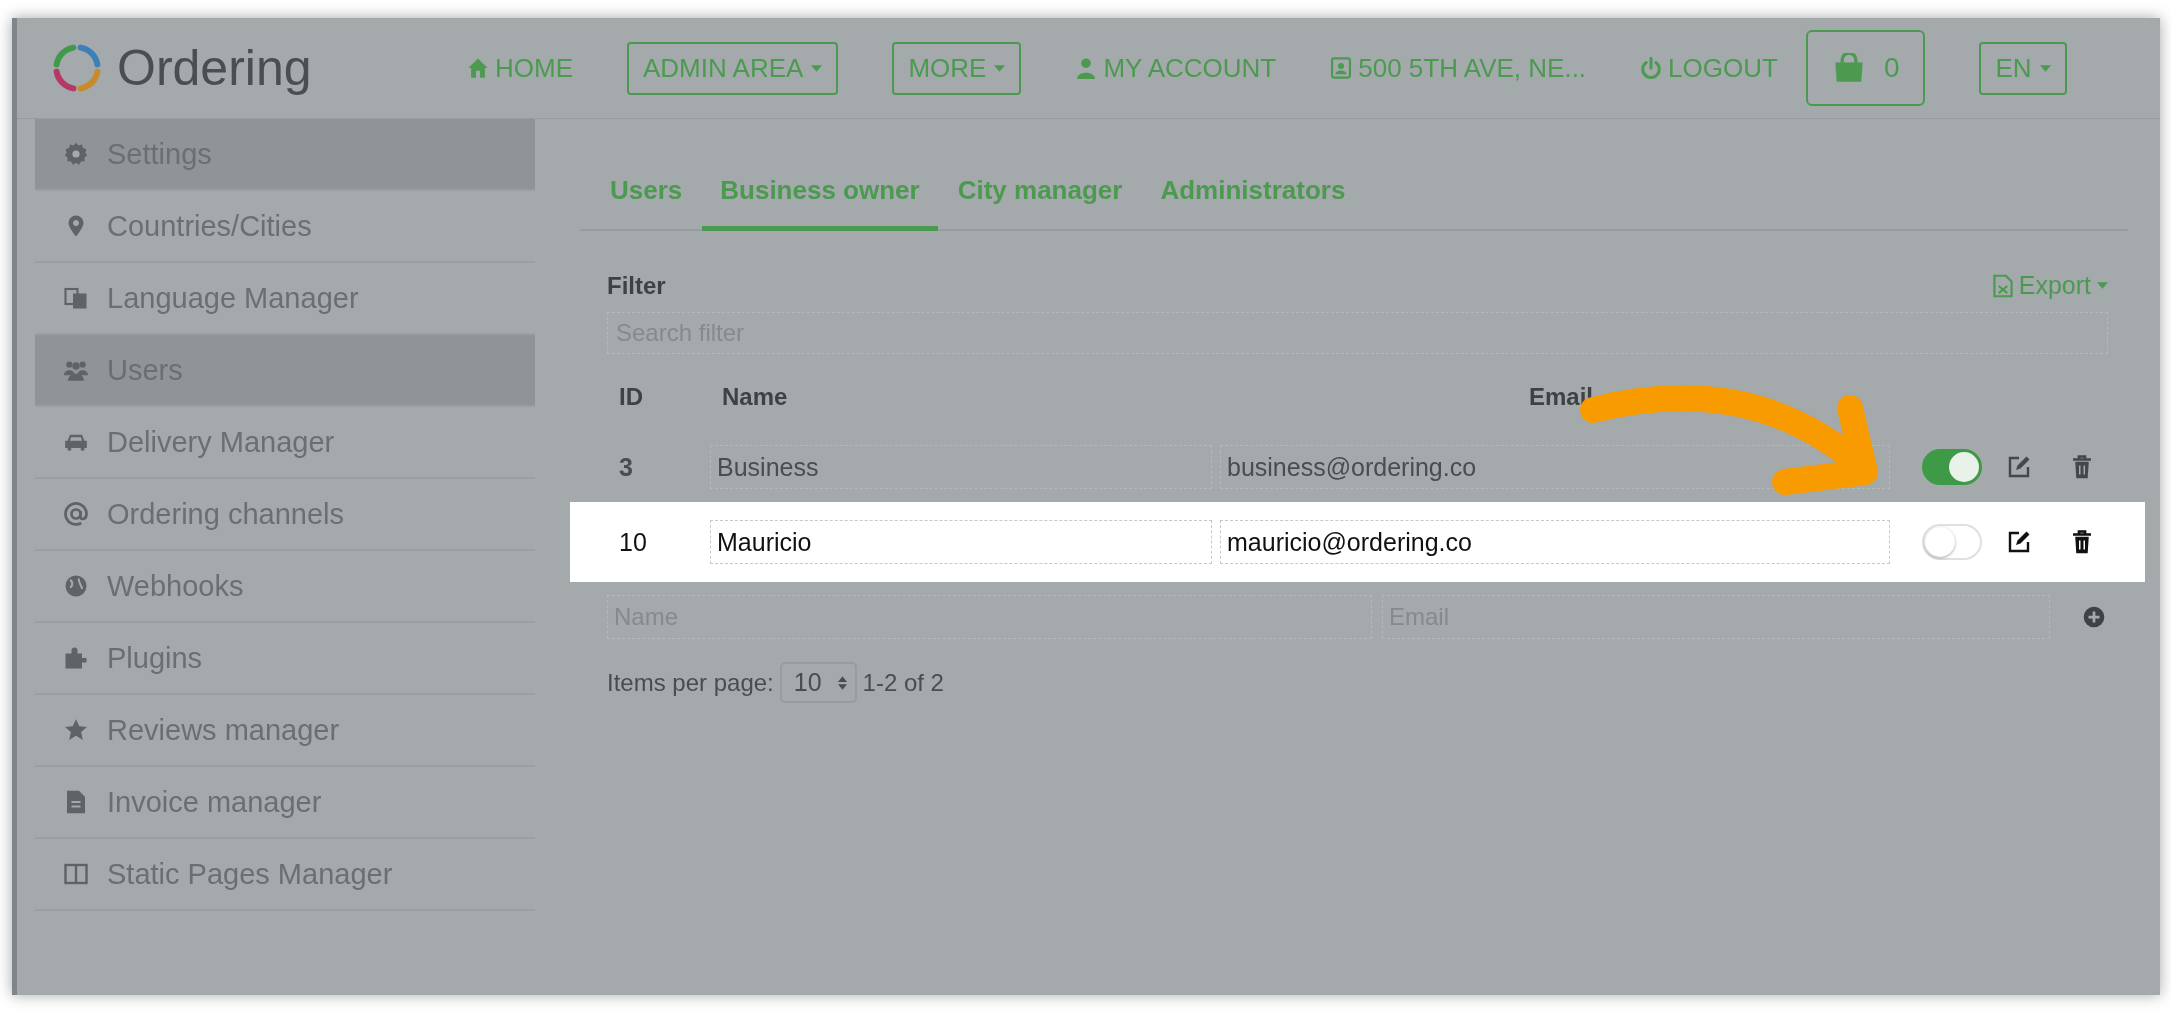  I want to click on star-icon, so click(76, 730).